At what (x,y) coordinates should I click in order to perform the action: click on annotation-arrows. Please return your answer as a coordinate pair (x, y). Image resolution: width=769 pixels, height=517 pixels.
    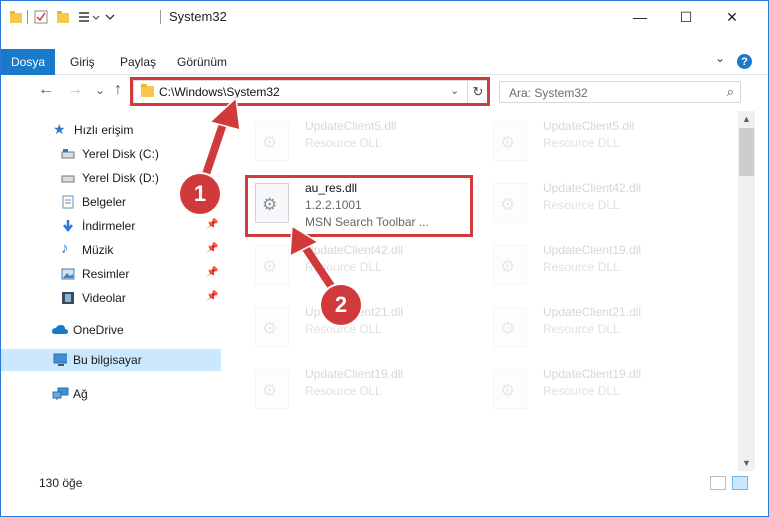
    Looking at the image, I should click on (267, 196).